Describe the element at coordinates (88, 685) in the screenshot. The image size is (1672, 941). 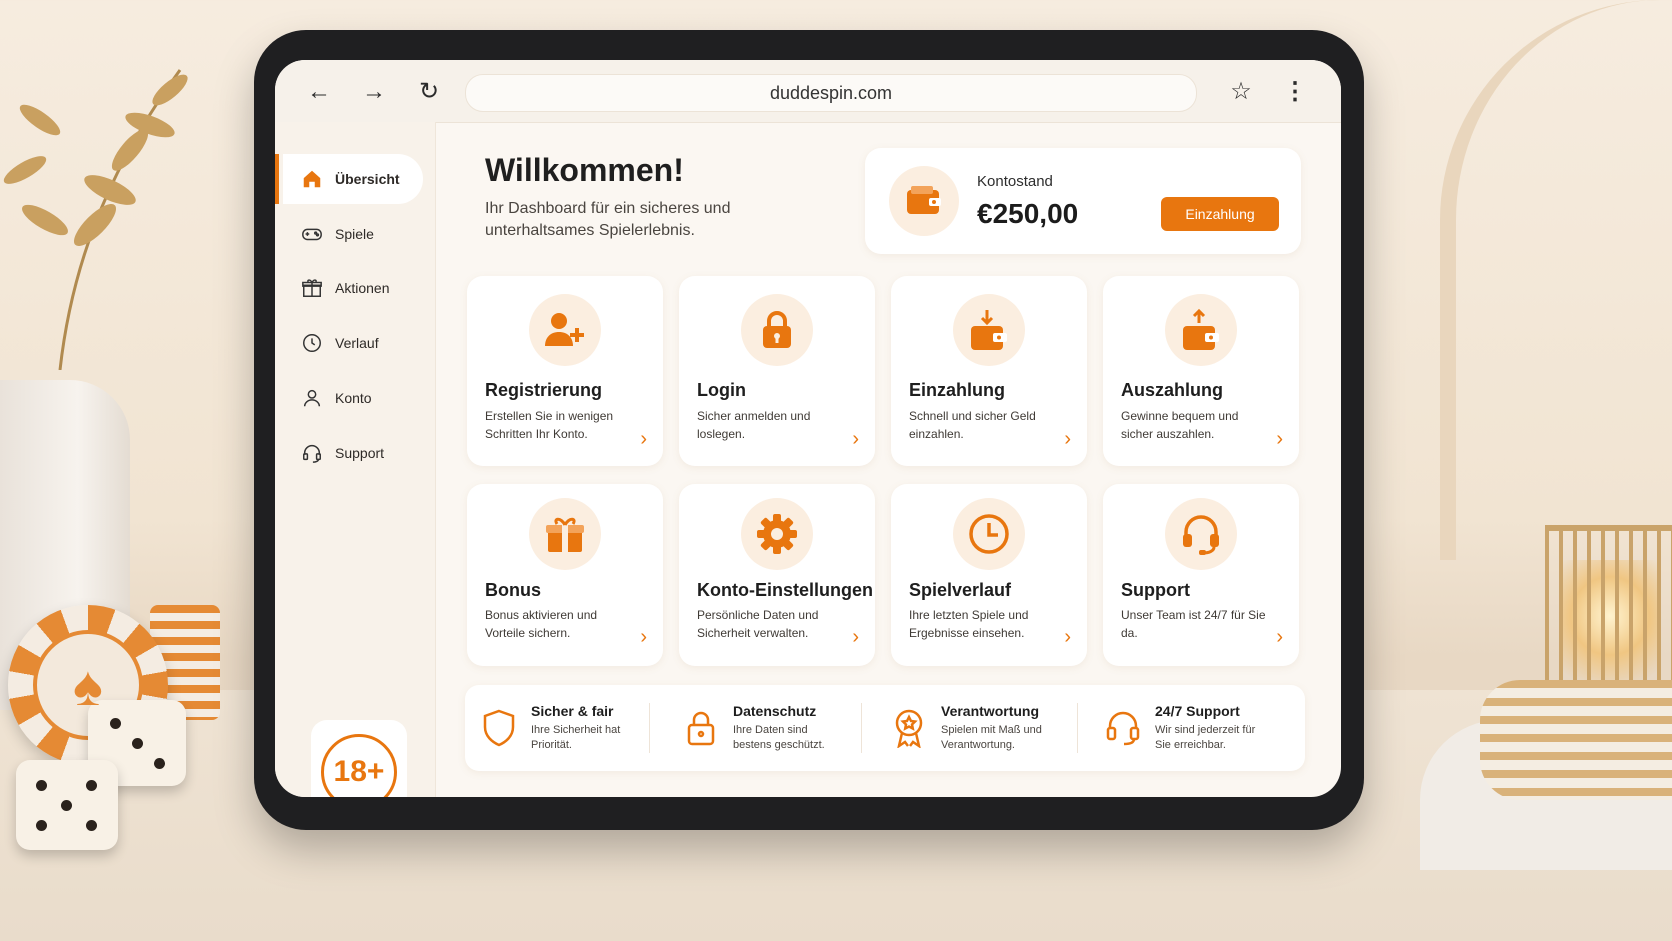
I see `spade-icon: ♠` at that location.